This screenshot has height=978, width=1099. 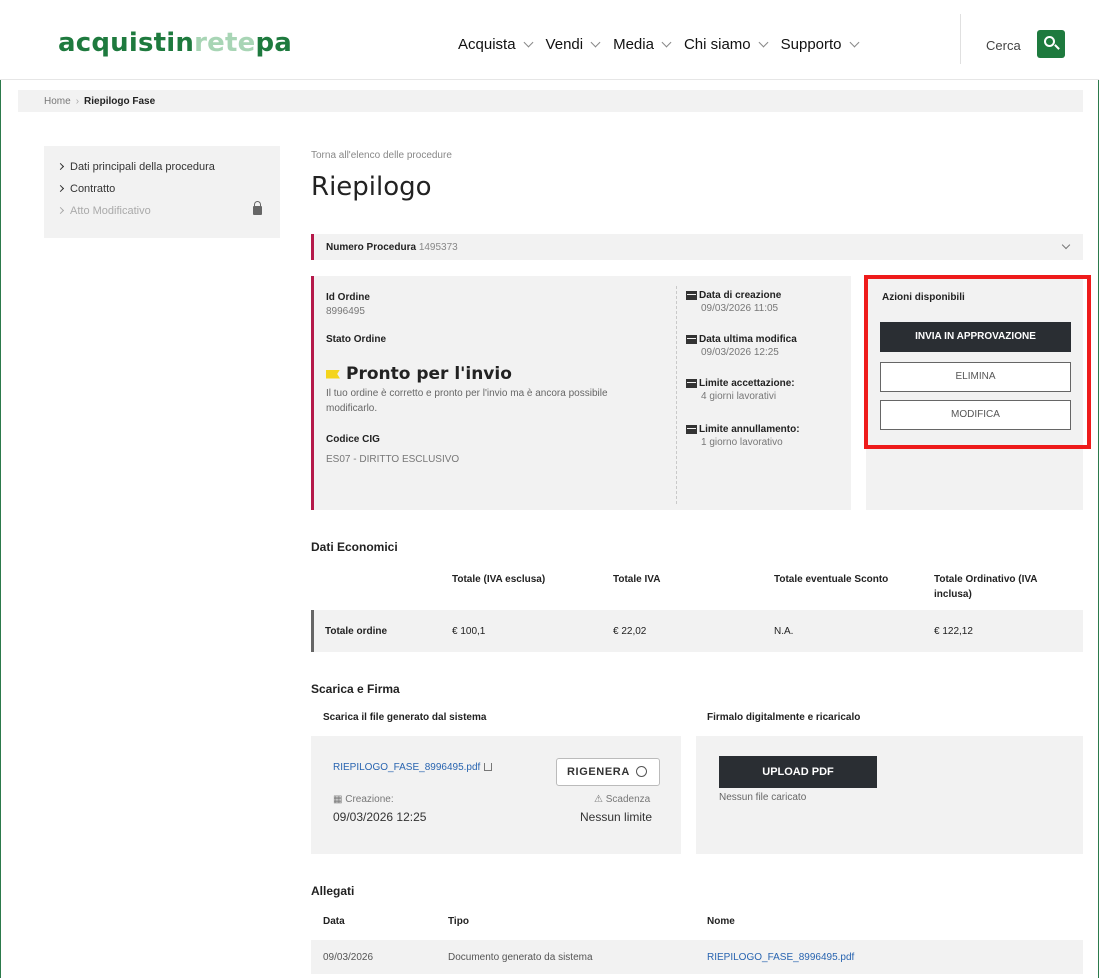 I want to click on breadcrumb-current: Riepilogo Fase, so click(x=120, y=101).